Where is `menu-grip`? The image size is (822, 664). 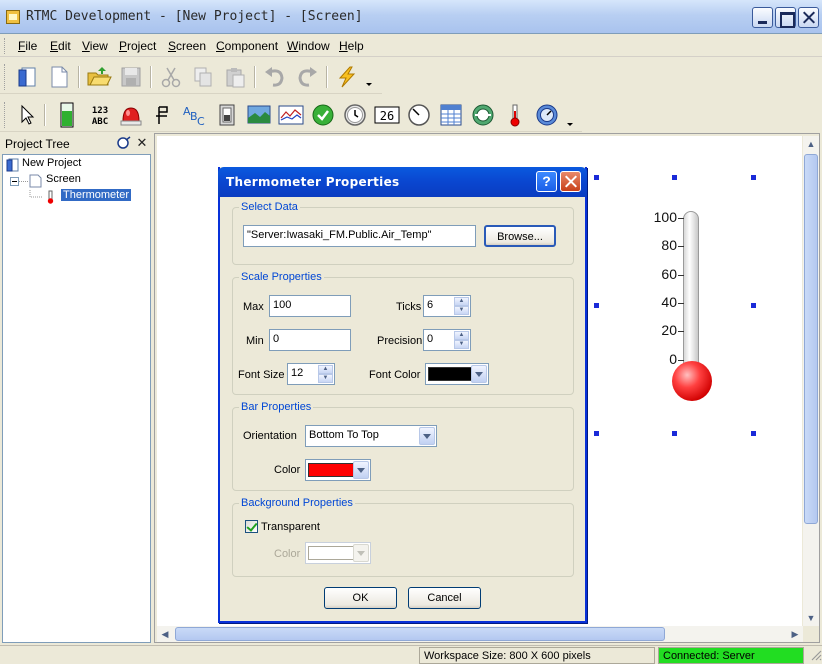
menu-grip is located at coordinates (5, 46).